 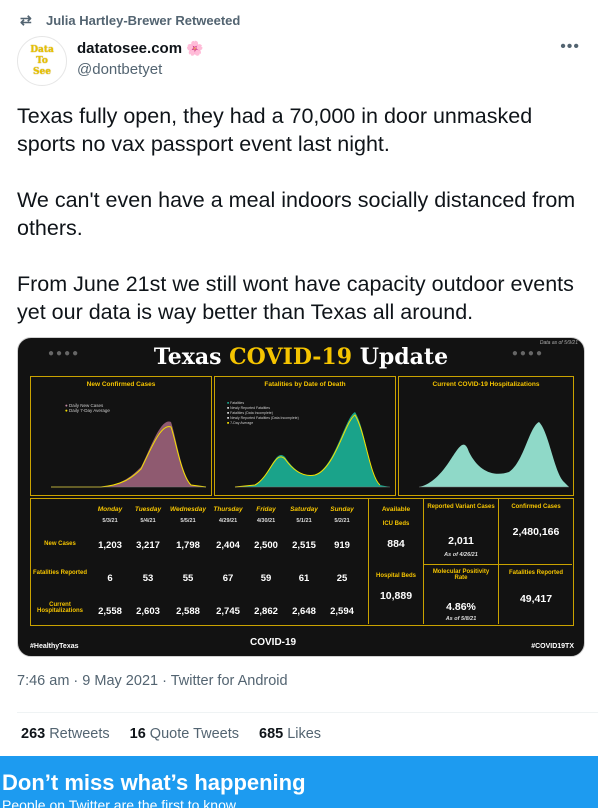 I want to click on table-cell: 59, so click(x=266, y=578).